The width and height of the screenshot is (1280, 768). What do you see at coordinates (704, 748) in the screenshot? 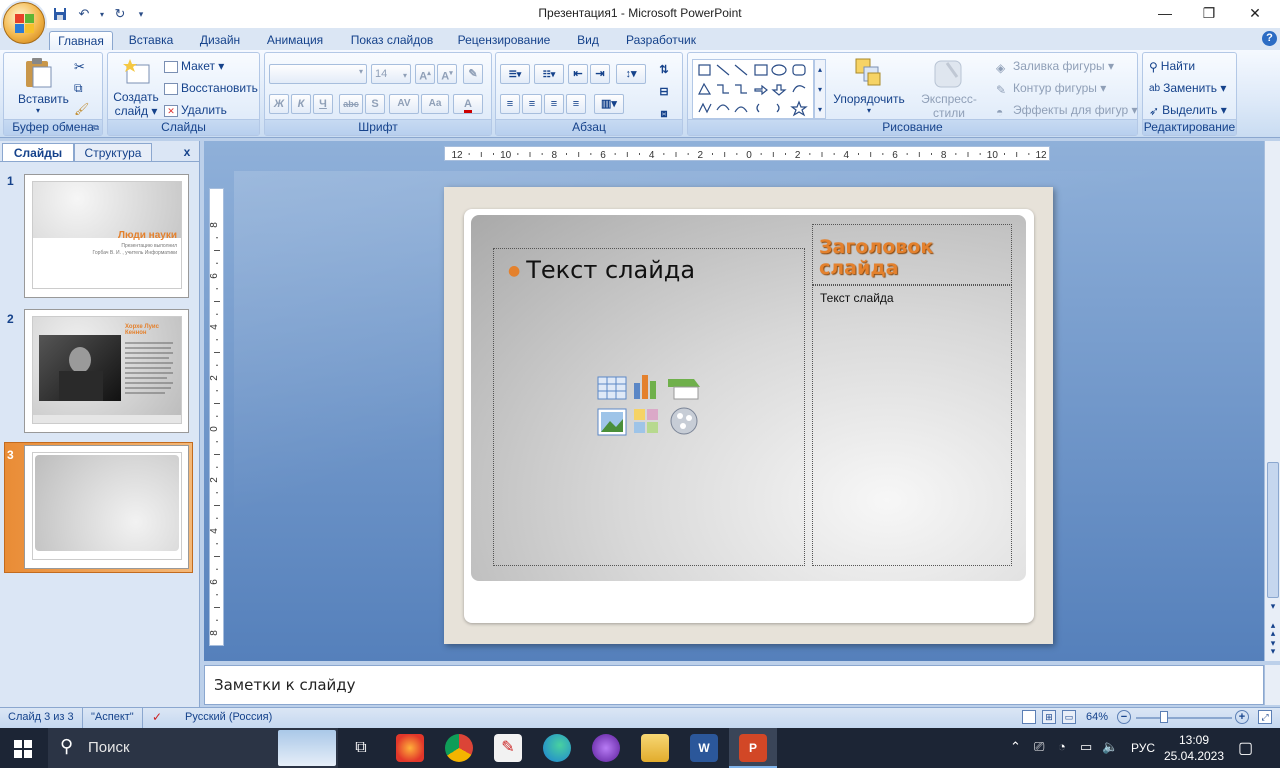
I see `word-icon: W` at bounding box center [704, 748].